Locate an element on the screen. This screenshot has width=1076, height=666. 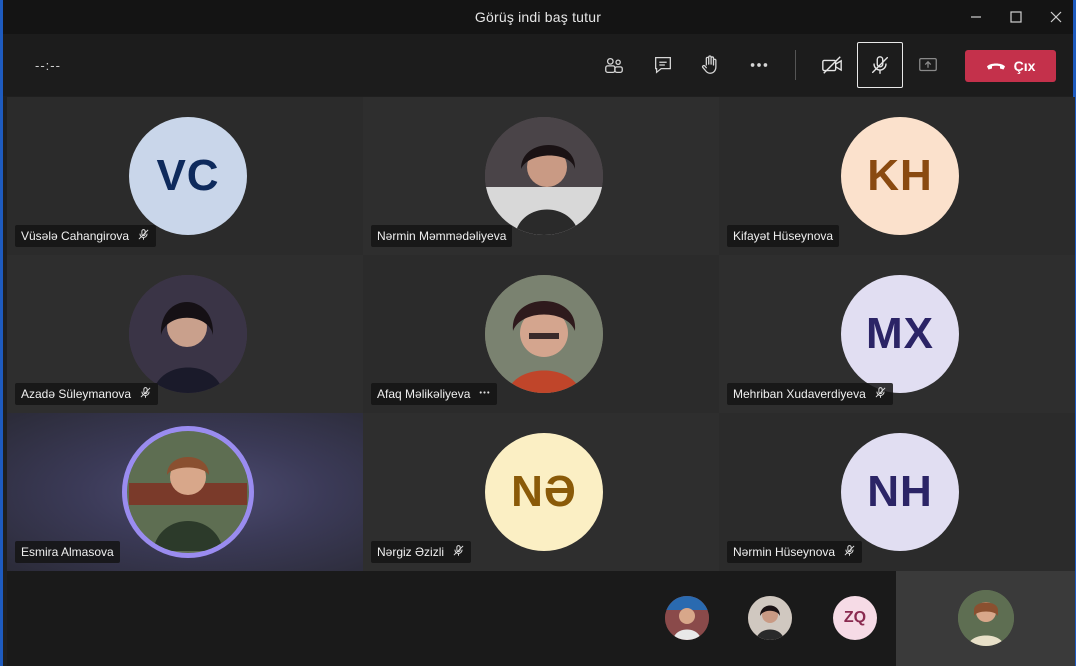
raise-hand-button is located at coordinates (710, 65).